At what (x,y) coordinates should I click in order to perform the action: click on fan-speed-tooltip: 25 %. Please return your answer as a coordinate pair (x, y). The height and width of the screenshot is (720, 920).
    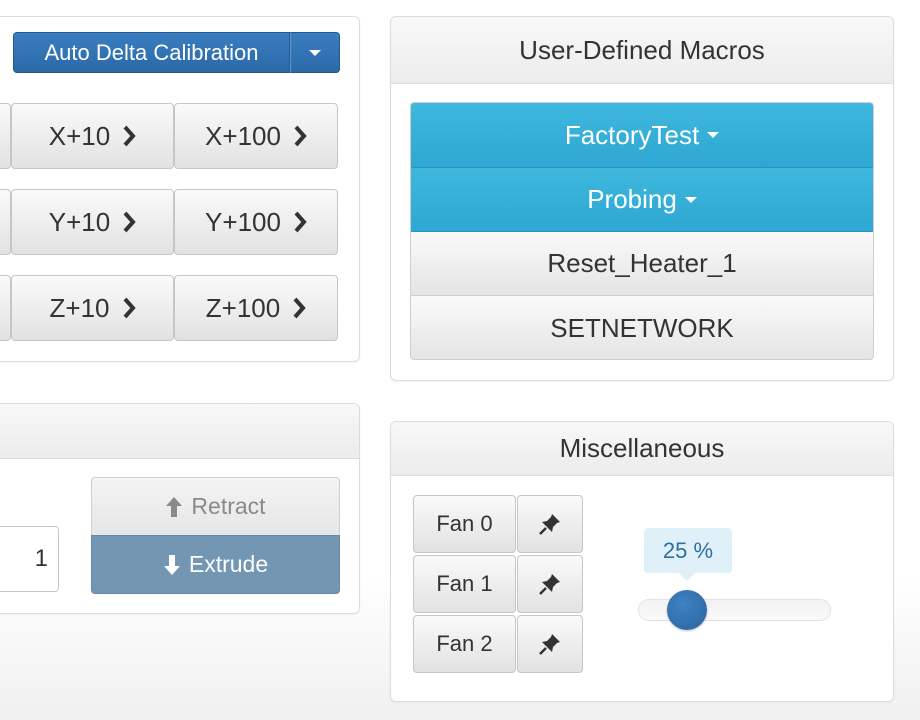
    Looking at the image, I should click on (688, 550).